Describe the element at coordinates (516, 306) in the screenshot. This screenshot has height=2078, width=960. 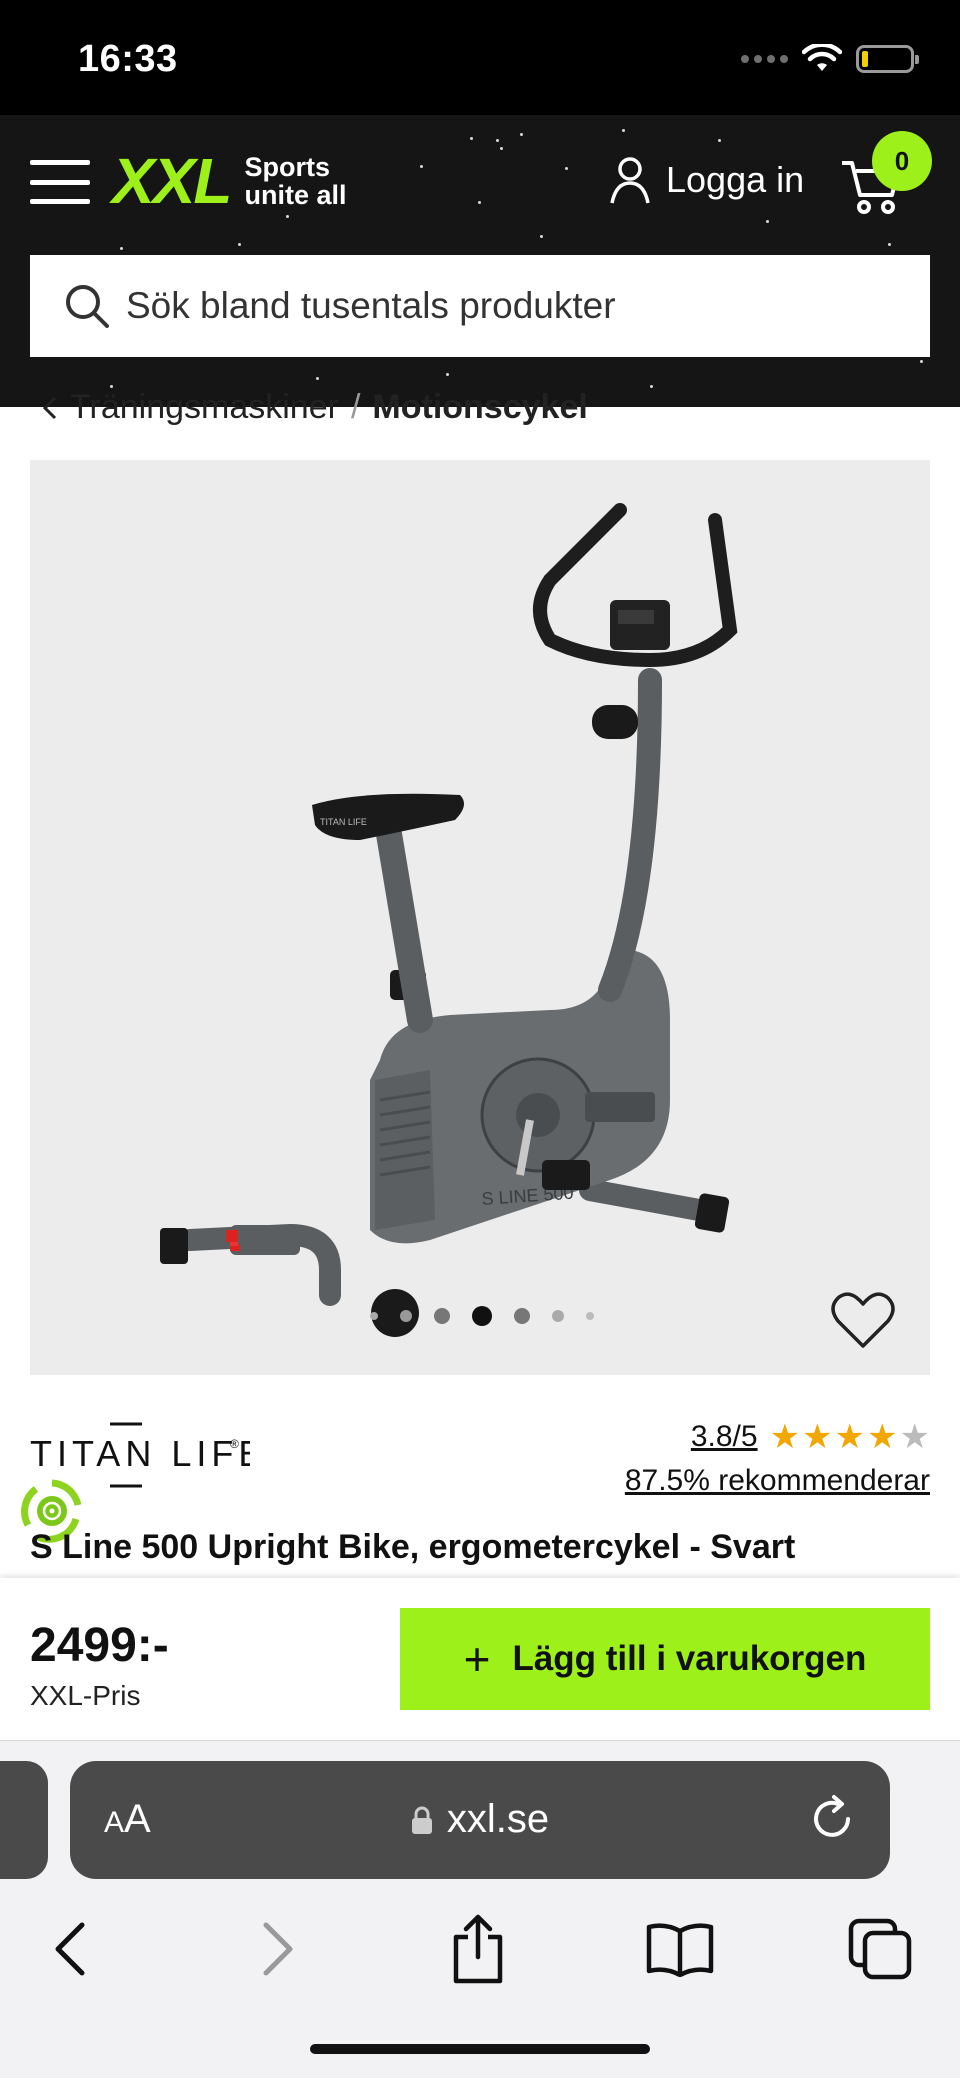
I see `search-input` at that location.